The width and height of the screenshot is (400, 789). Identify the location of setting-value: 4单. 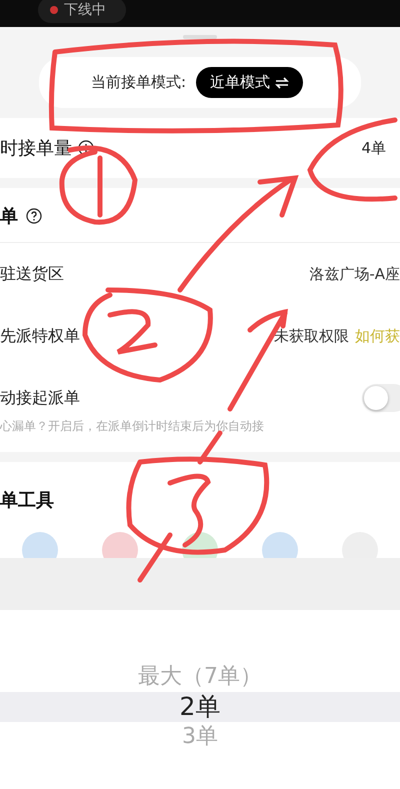
(373, 148).